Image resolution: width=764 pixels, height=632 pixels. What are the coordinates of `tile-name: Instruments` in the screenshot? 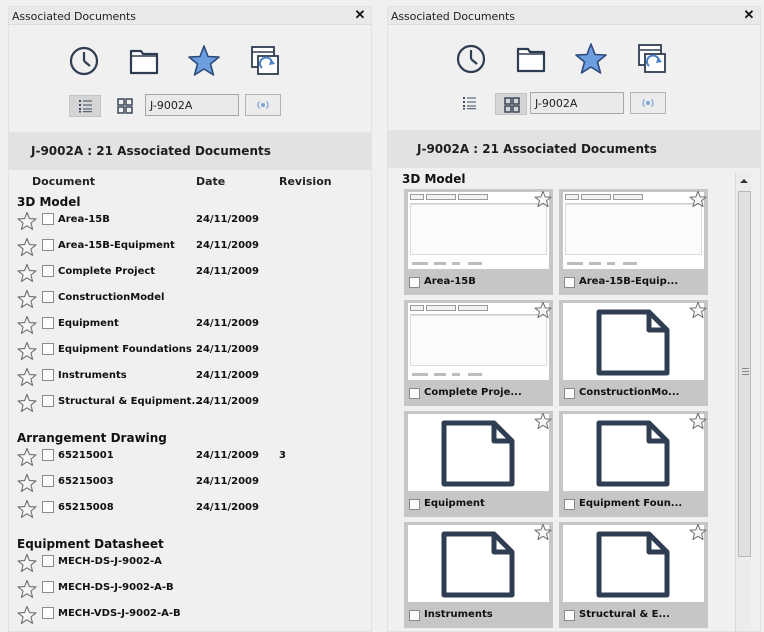 It's located at (458, 614).